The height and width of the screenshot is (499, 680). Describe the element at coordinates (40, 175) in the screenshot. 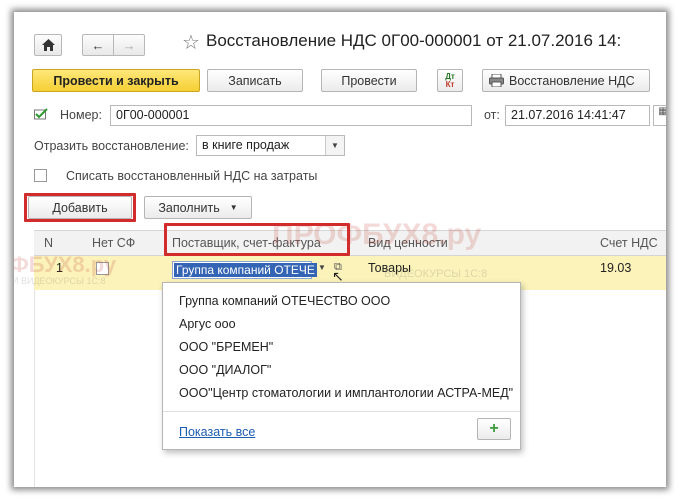

I see `writeoff-checkbox` at that location.